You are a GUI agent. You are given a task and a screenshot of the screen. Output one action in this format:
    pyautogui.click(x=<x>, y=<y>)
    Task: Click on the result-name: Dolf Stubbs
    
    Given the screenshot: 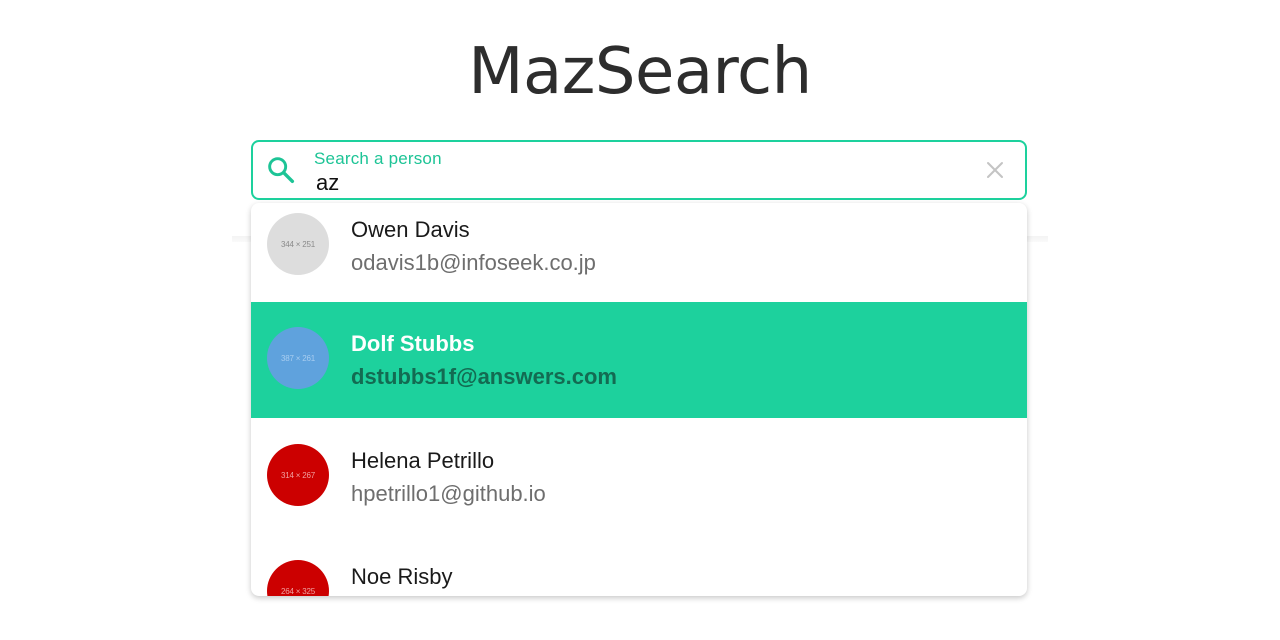 What is the action you would take?
    pyautogui.click(x=413, y=343)
    